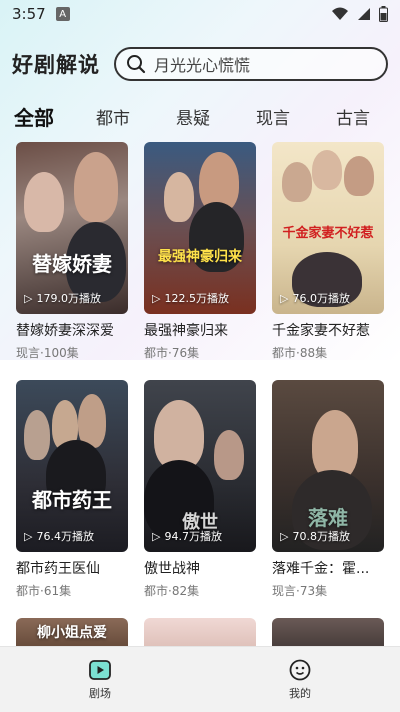 This screenshot has height=712, width=400. I want to click on smile-face-icon, so click(300, 669).